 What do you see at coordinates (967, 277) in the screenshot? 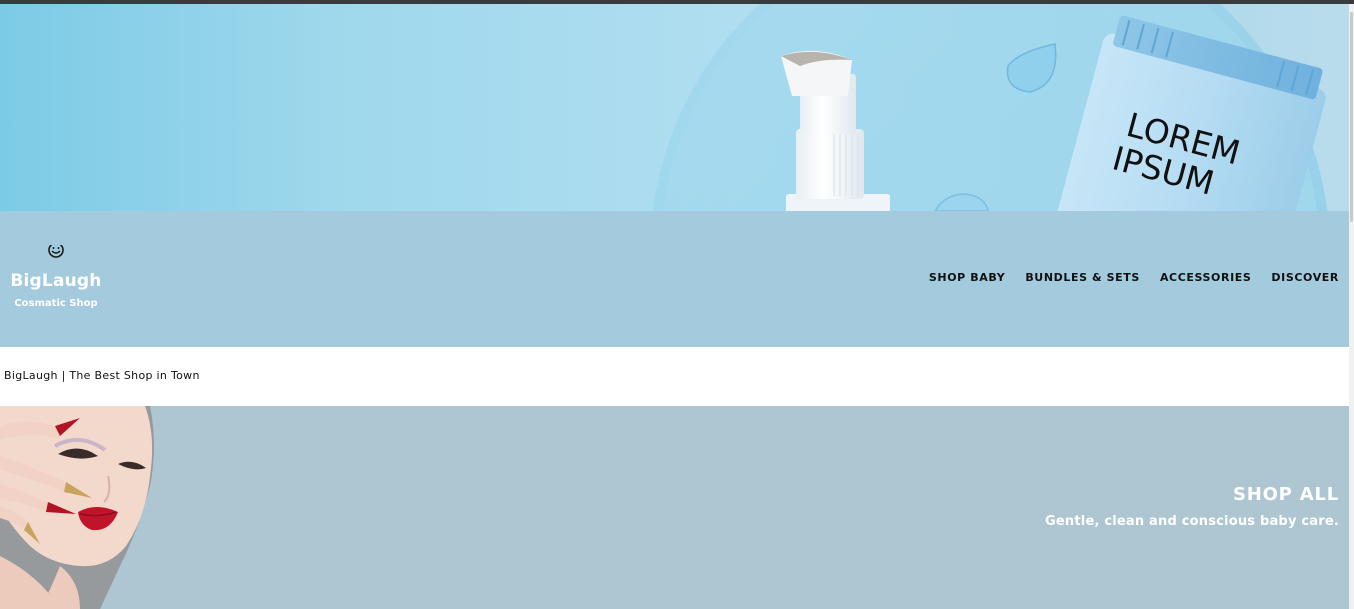
I see `nav-item-shop-baby: SHOP BABY` at bounding box center [967, 277].